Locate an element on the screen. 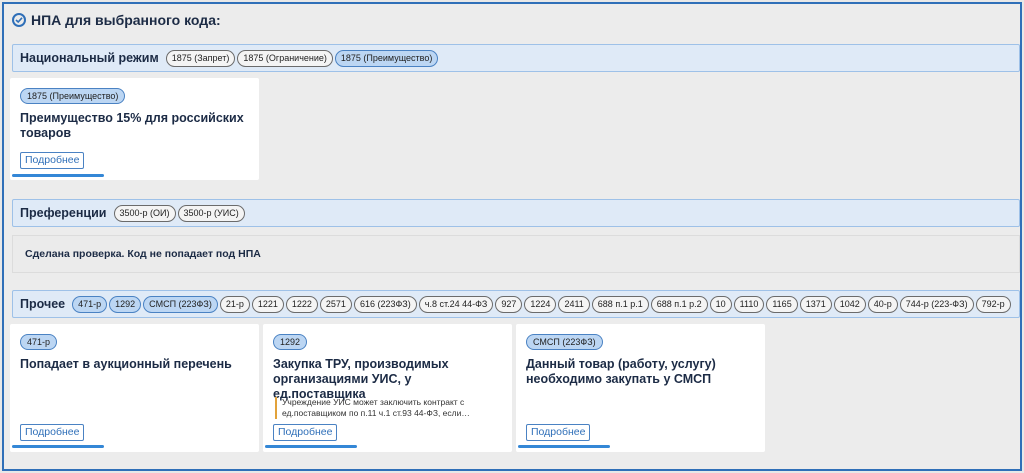 The image size is (1024, 473). tag-other: 1224 is located at coordinates (540, 304).